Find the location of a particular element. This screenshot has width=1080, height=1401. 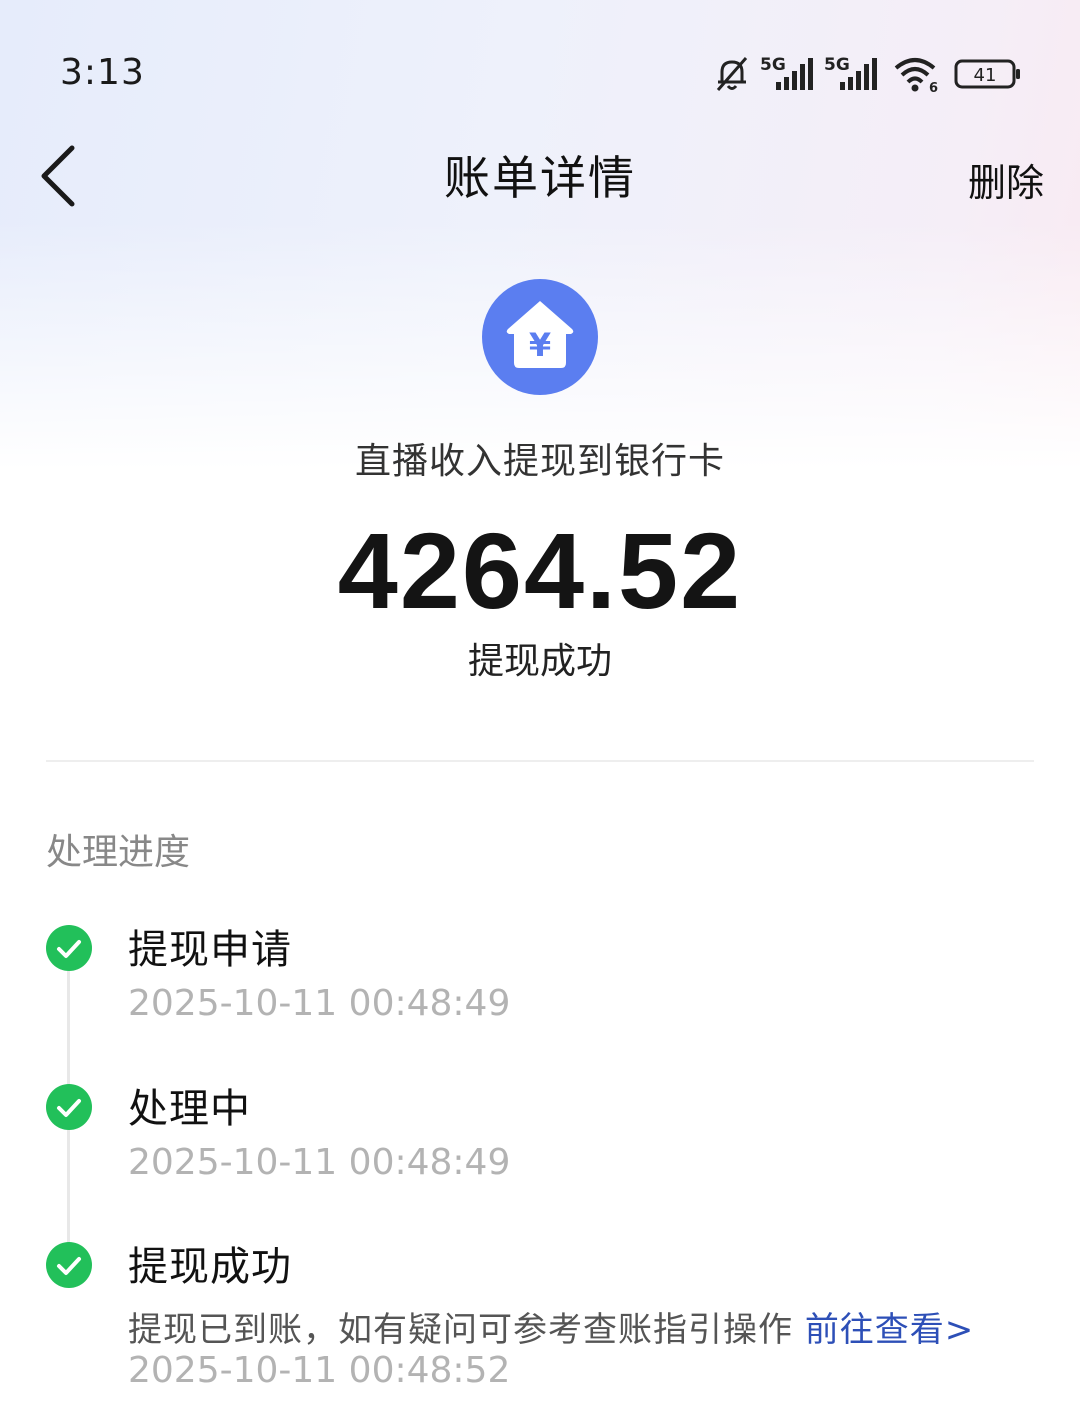

house-yen-icon: ¥ is located at coordinates (540, 337).